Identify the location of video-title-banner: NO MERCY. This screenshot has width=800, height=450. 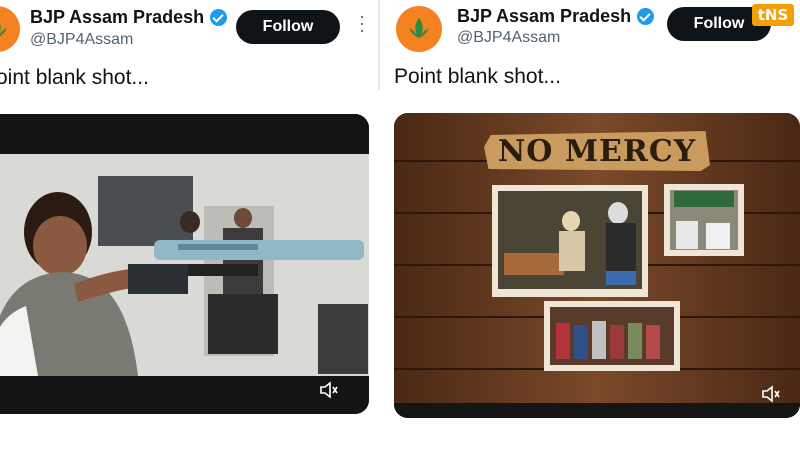
(597, 151).